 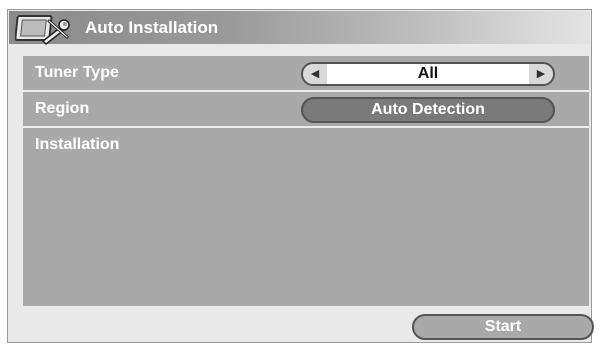 I want to click on region-button: Auto Detection, so click(x=428, y=110).